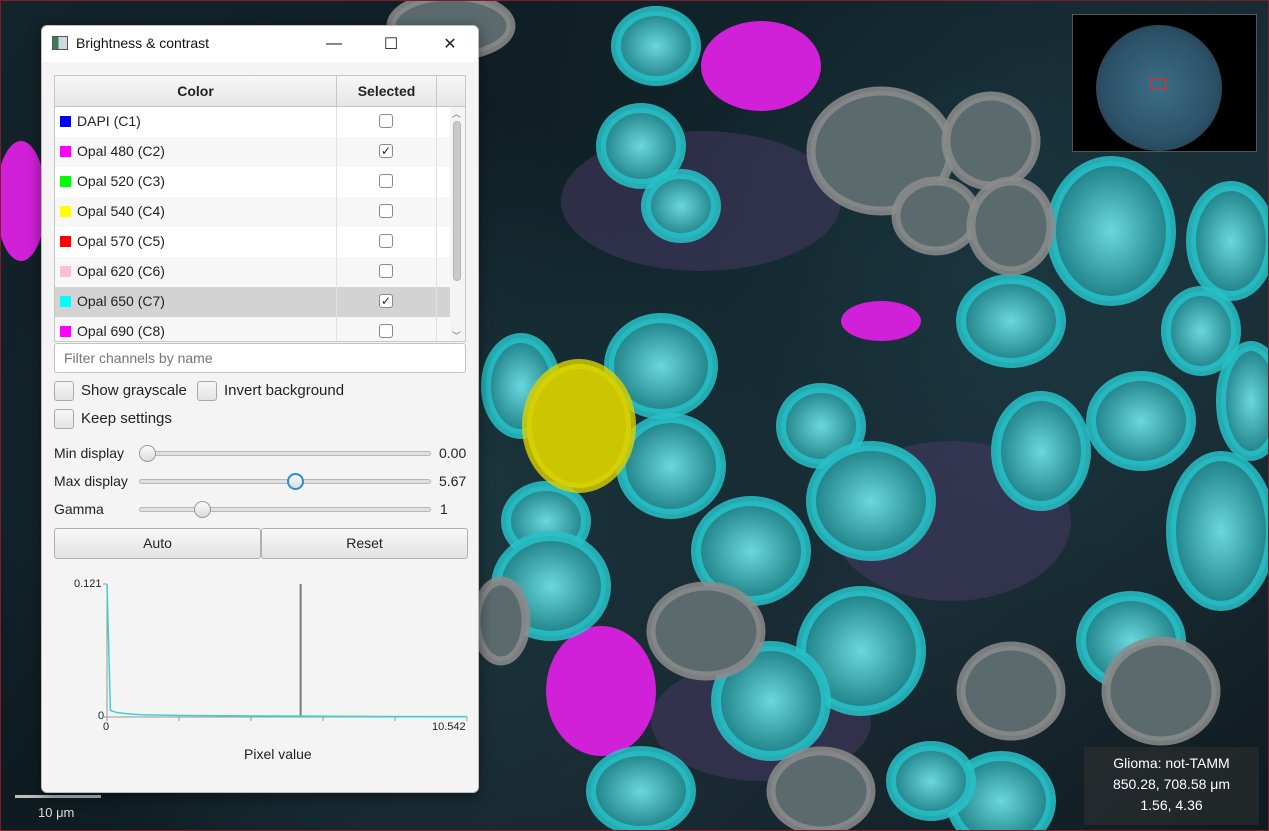  Describe the element at coordinates (64, 391) in the screenshot. I see `show-grayscale-checkbox` at that location.